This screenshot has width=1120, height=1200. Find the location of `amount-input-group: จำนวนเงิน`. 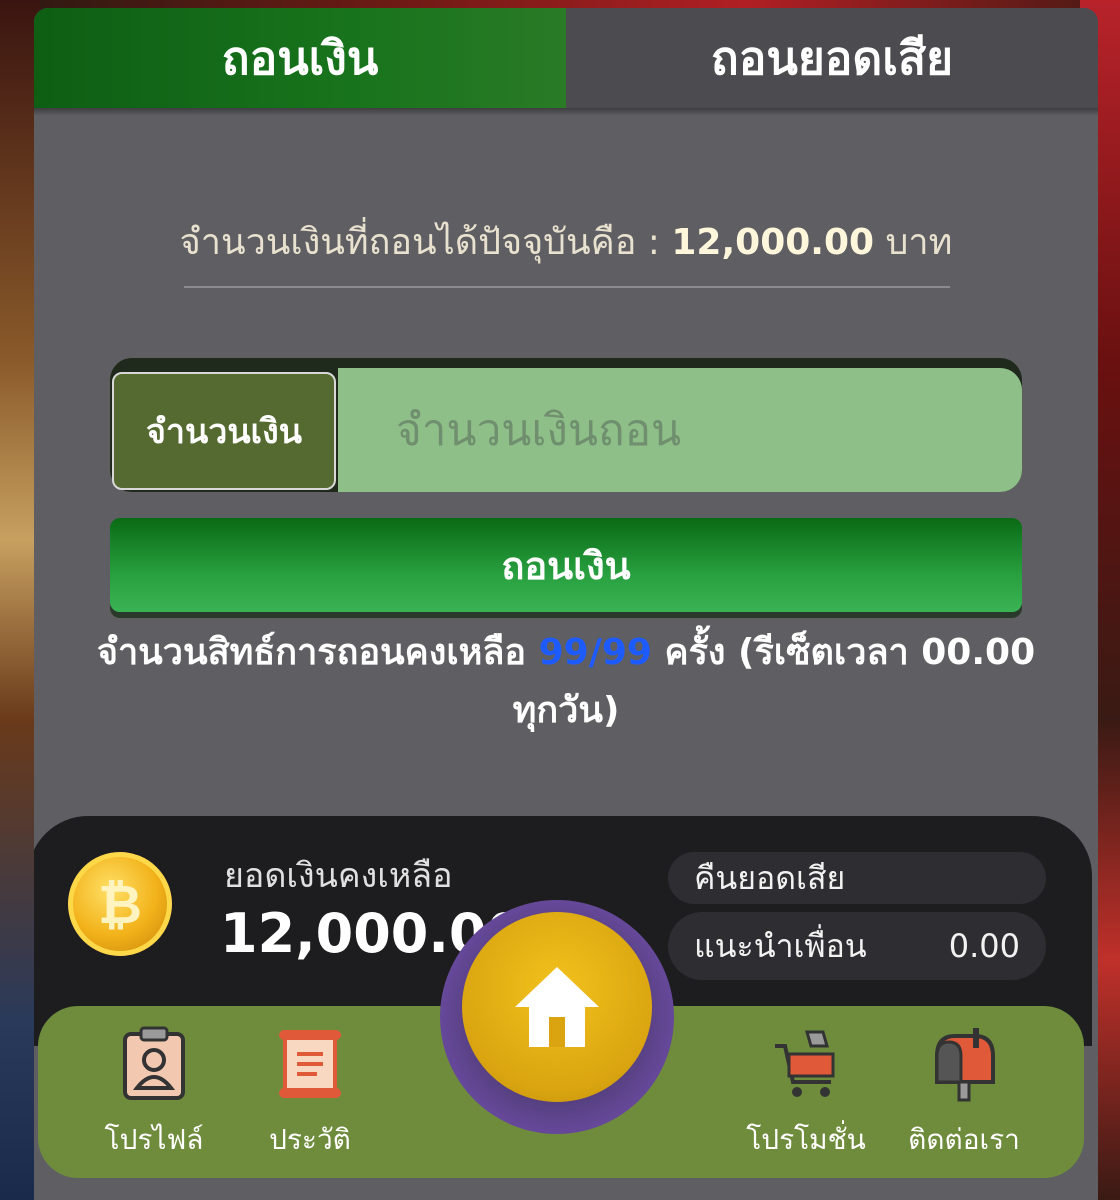

amount-input-group: จำนวนเงิน is located at coordinates (566, 425).